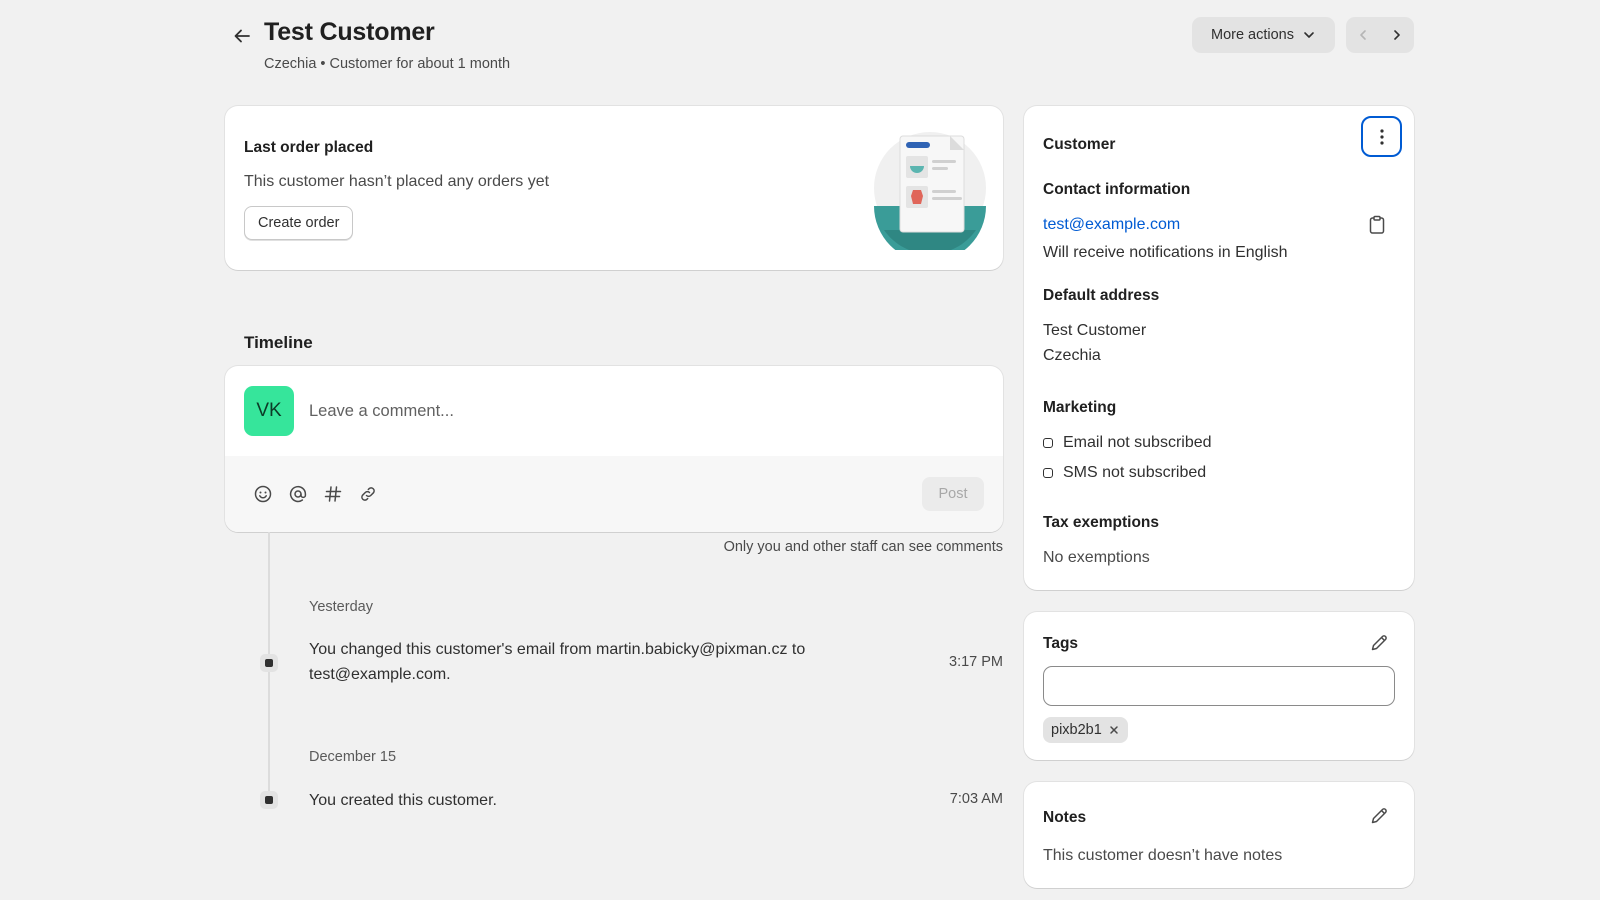 The width and height of the screenshot is (1600, 900). What do you see at coordinates (1101, 522) in the screenshot?
I see `tax-exemptions-heading: Tax exemptions` at bounding box center [1101, 522].